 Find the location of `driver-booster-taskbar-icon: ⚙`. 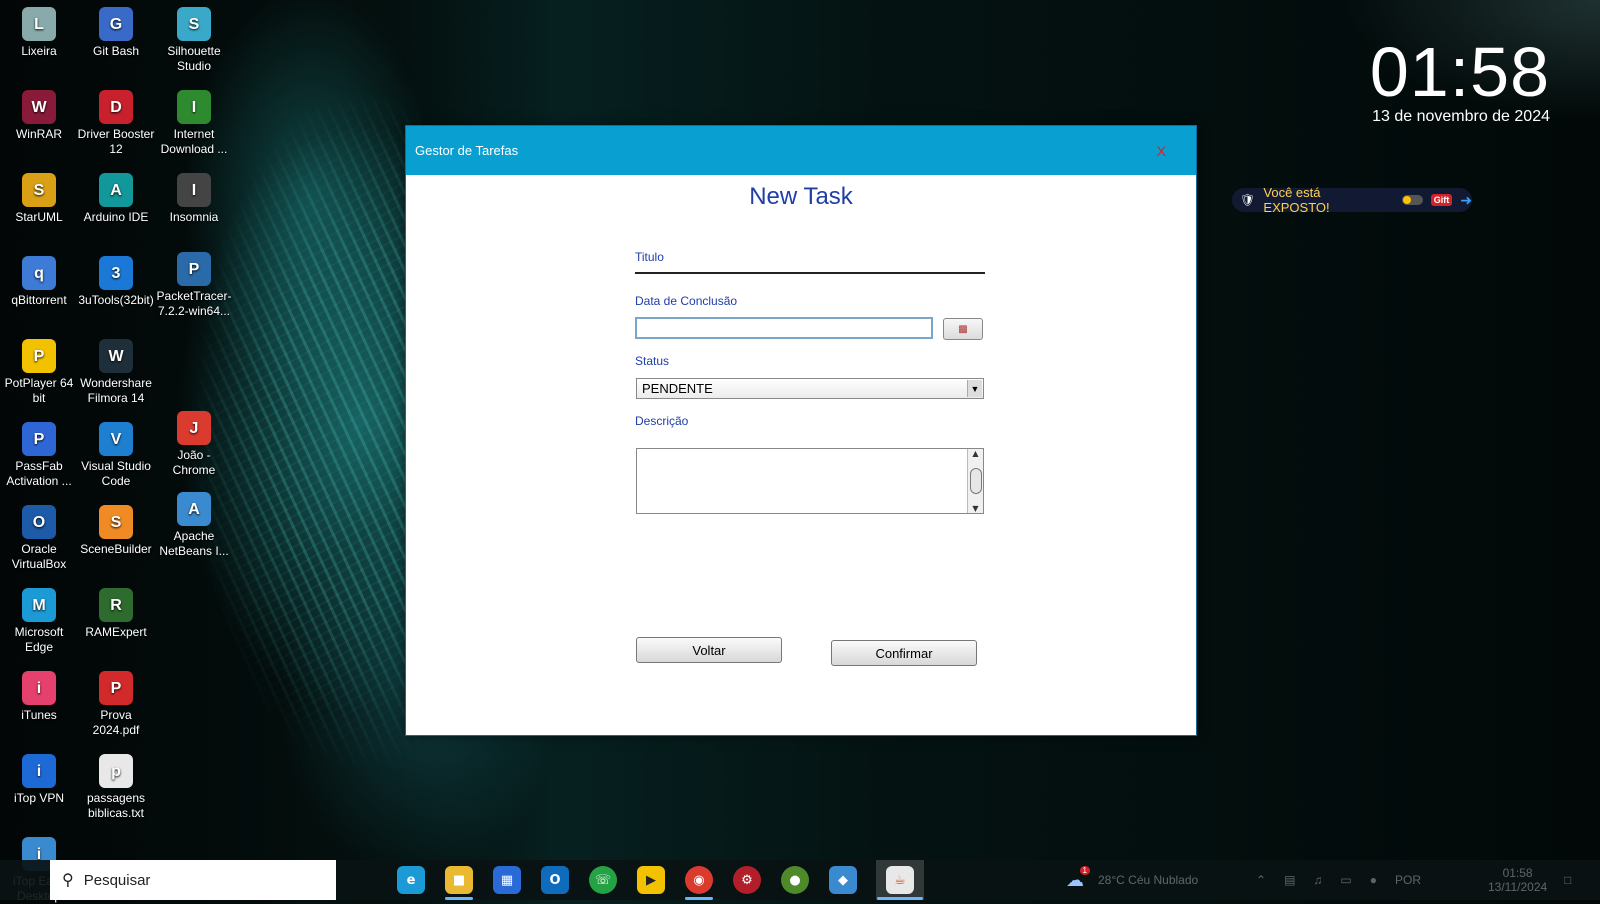

driver-booster-taskbar-icon: ⚙ is located at coordinates (747, 880).